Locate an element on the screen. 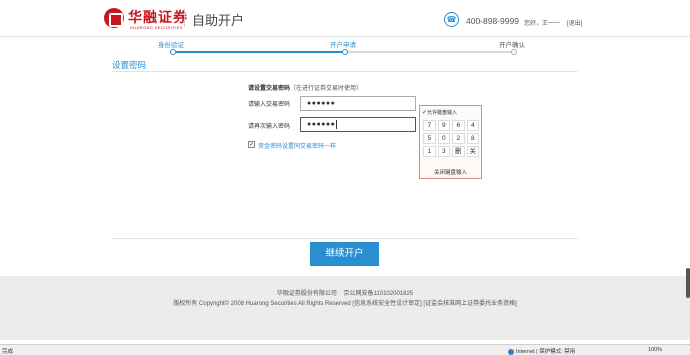  continue-button: 继续开户 is located at coordinates (344, 254).